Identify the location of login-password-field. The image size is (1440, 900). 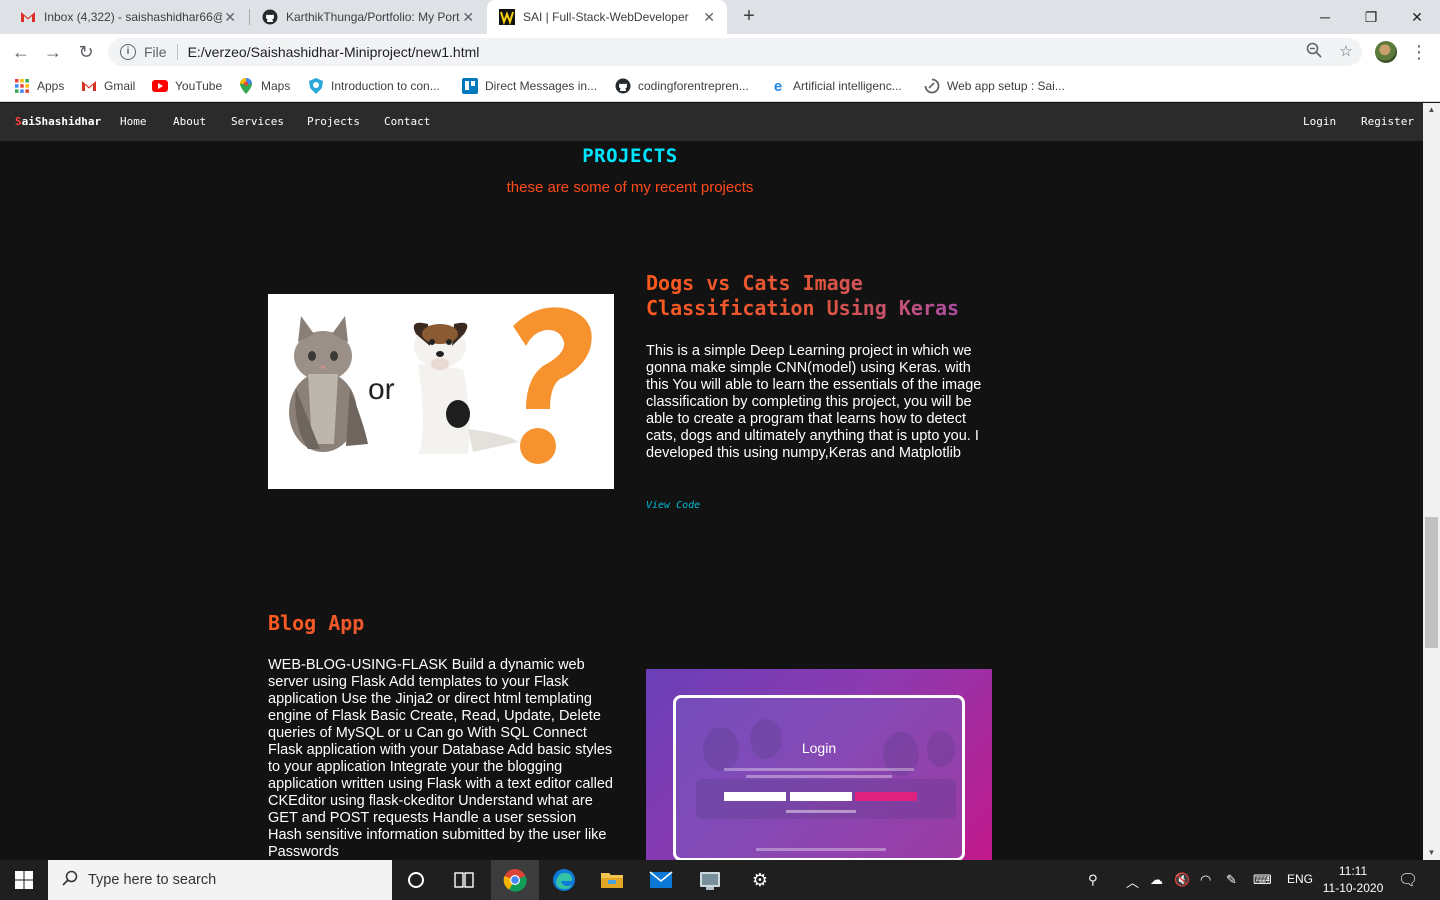
(821, 796).